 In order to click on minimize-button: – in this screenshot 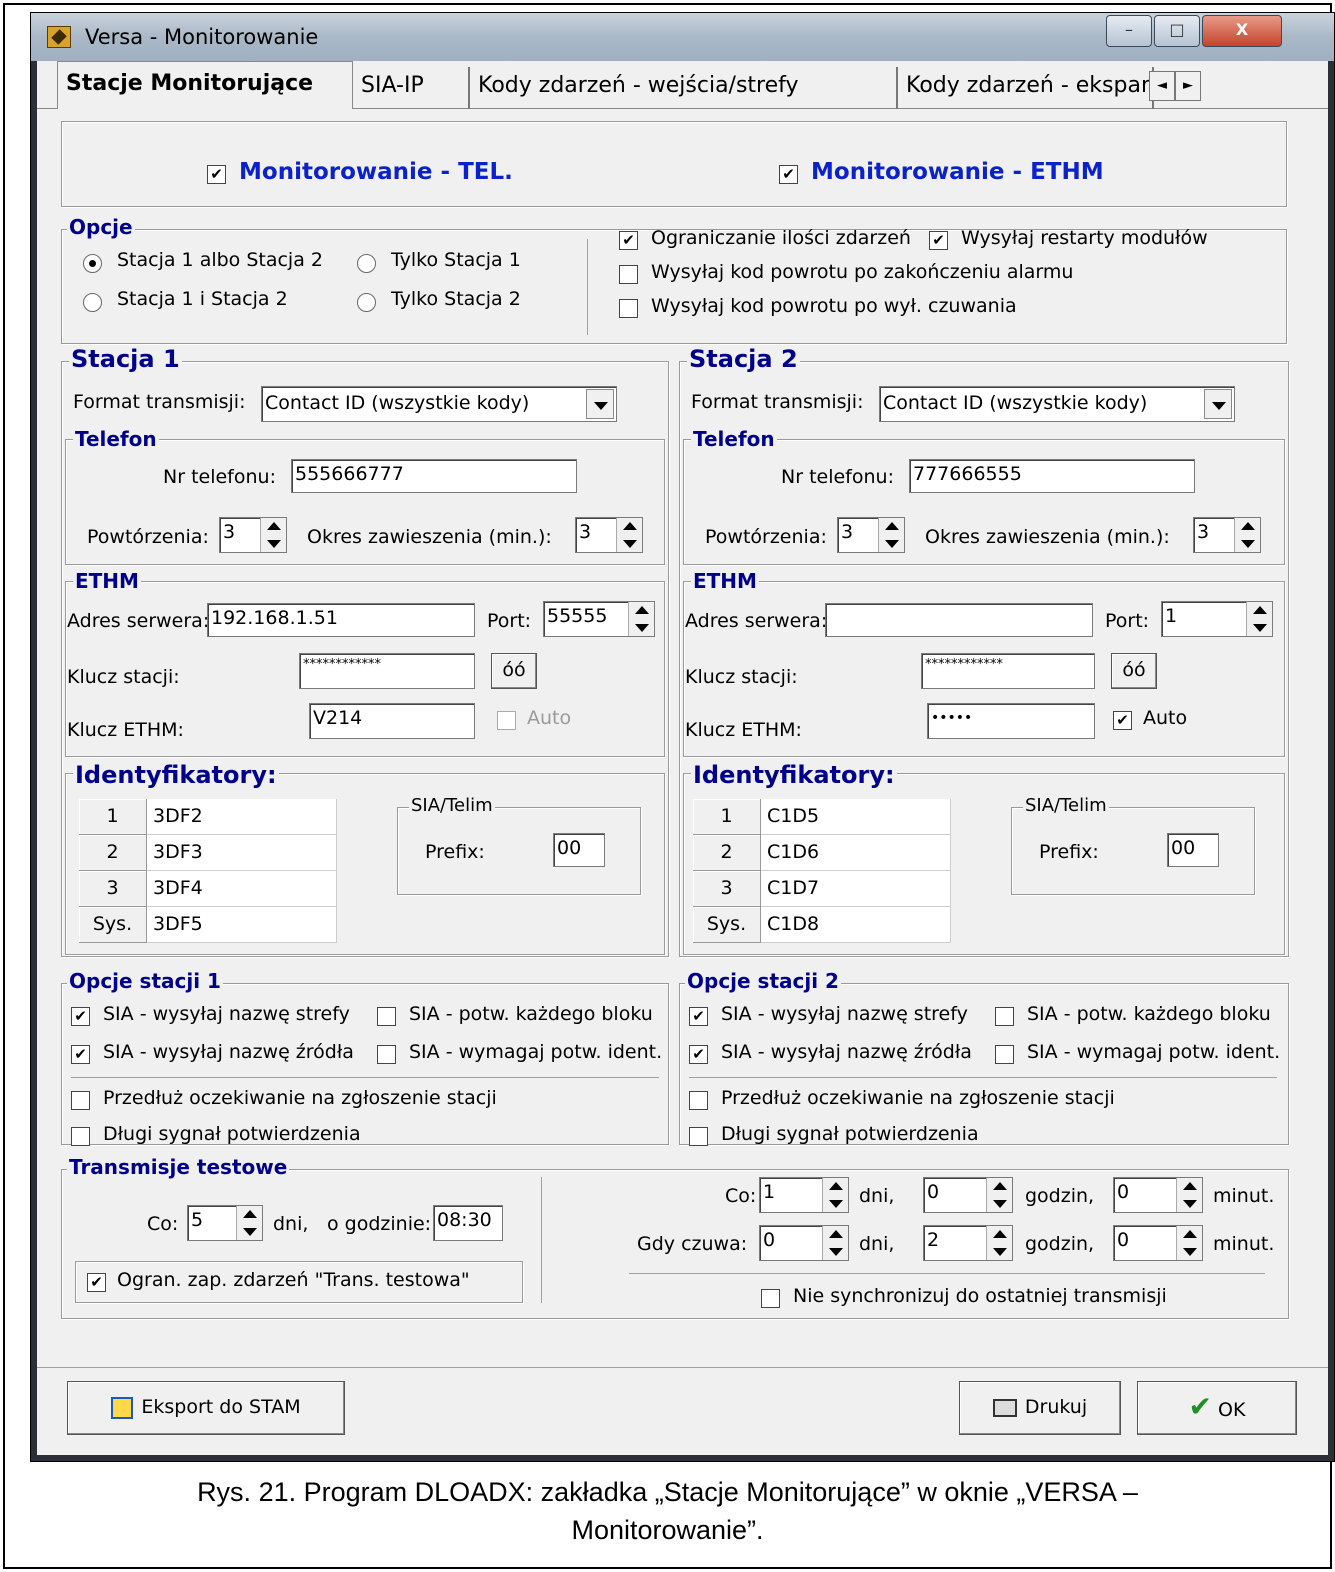, I will do `click(1129, 31)`.